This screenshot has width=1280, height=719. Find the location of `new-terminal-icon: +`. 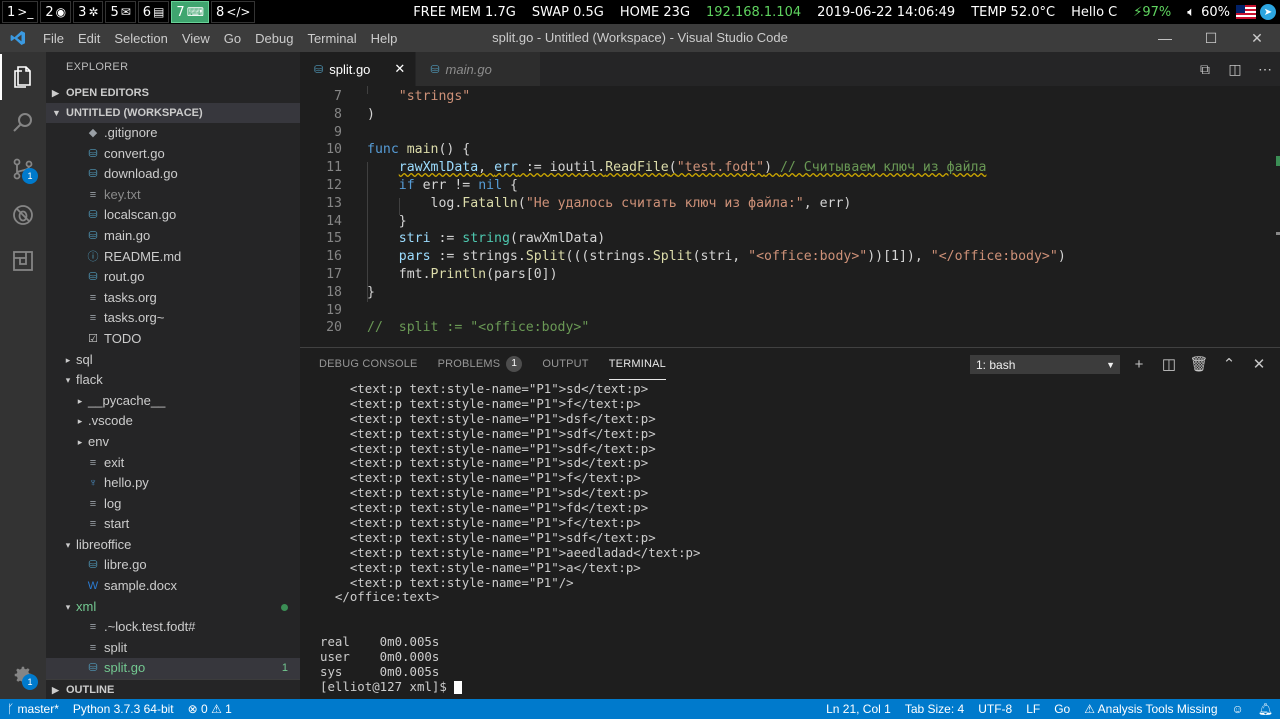

new-terminal-icon: + is located at coordinates (1139, 364).